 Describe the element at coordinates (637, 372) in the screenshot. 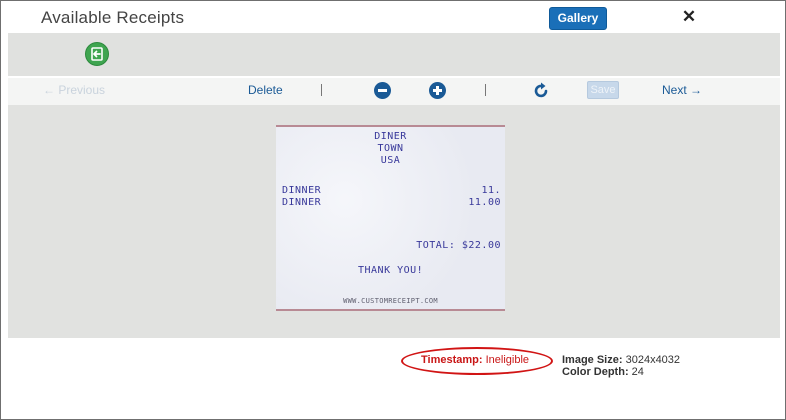

I see `color-depth-value: 24` at that location.